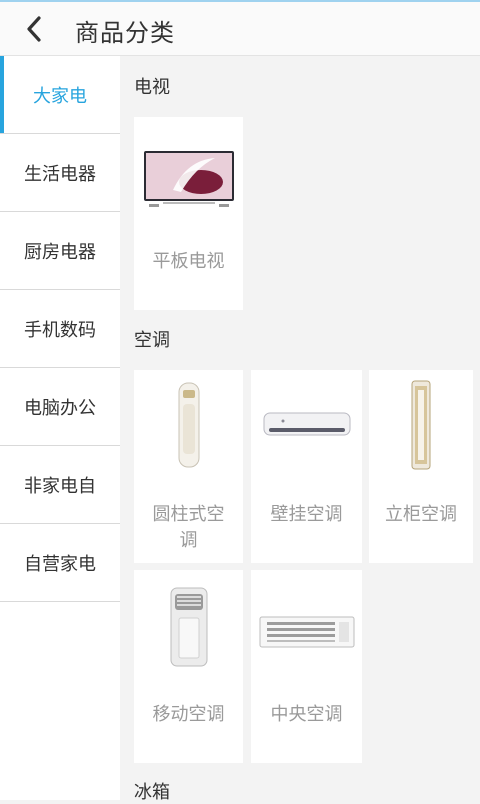 The image size is (480, 804). Describe the element at coordinates (152, 792) in the screenshot. I see `section-title-refrigerator: 冰箱` at that location.